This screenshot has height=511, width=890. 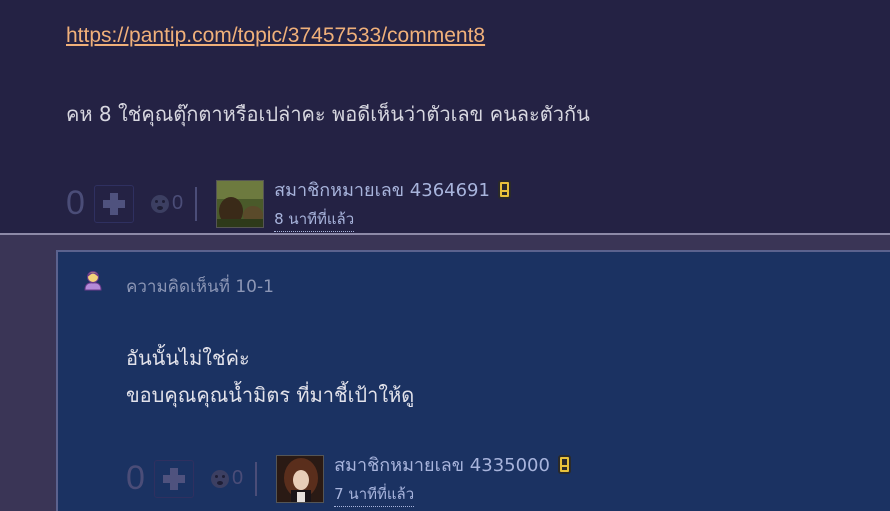 I want to click on section-divider, so click(x=445, y=234).